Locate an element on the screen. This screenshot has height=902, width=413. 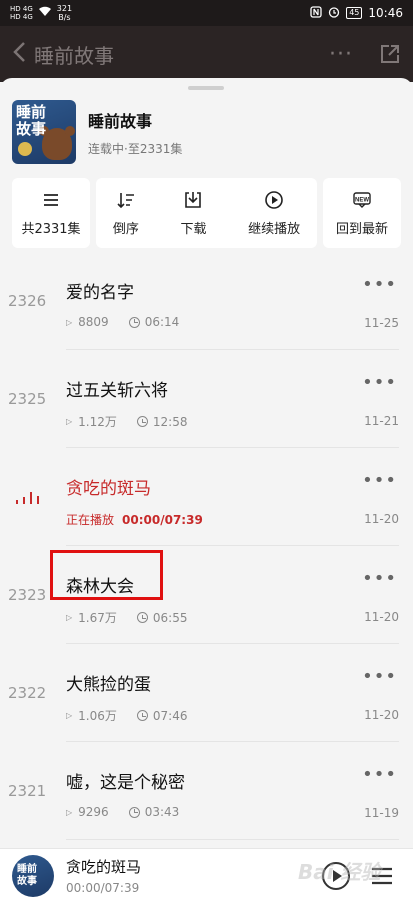
cover-lamp is located at coordinates (25, 149).